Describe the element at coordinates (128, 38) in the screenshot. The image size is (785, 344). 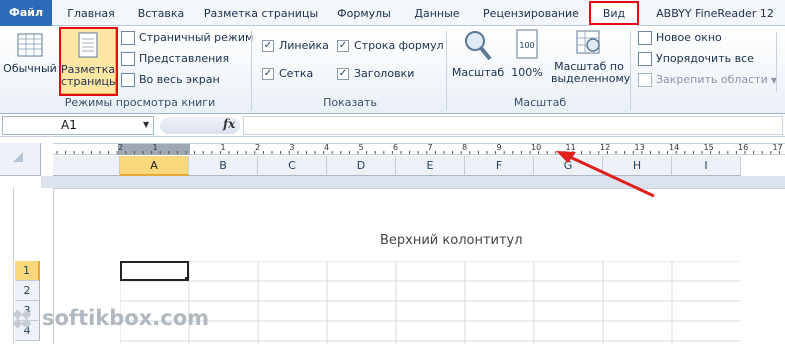
I see `page-break-icon` at that location.